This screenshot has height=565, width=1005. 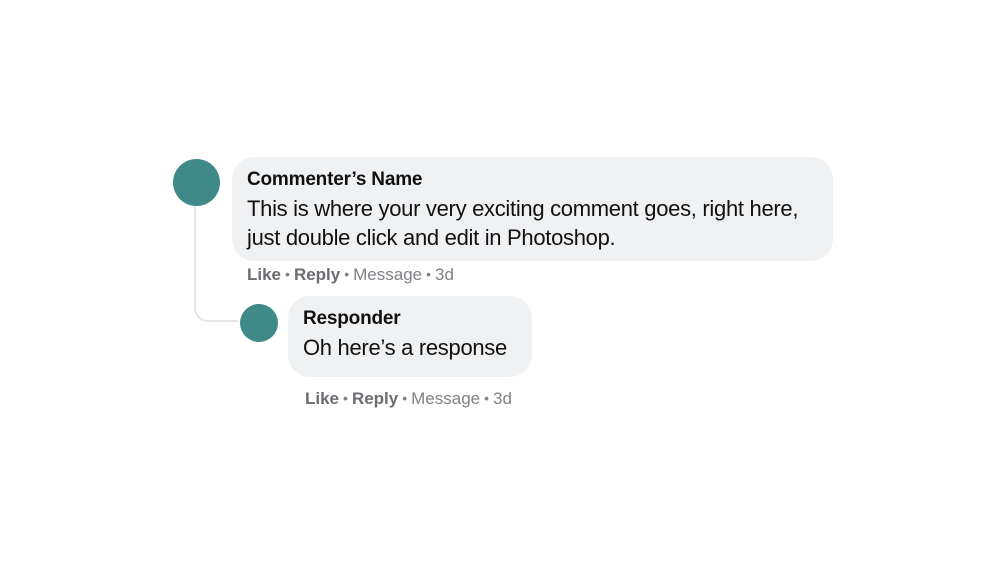 What do you see at coordinates (196, 182) in the screenshot?
I see `commenter-avatar` at bounding box center [196, 182].